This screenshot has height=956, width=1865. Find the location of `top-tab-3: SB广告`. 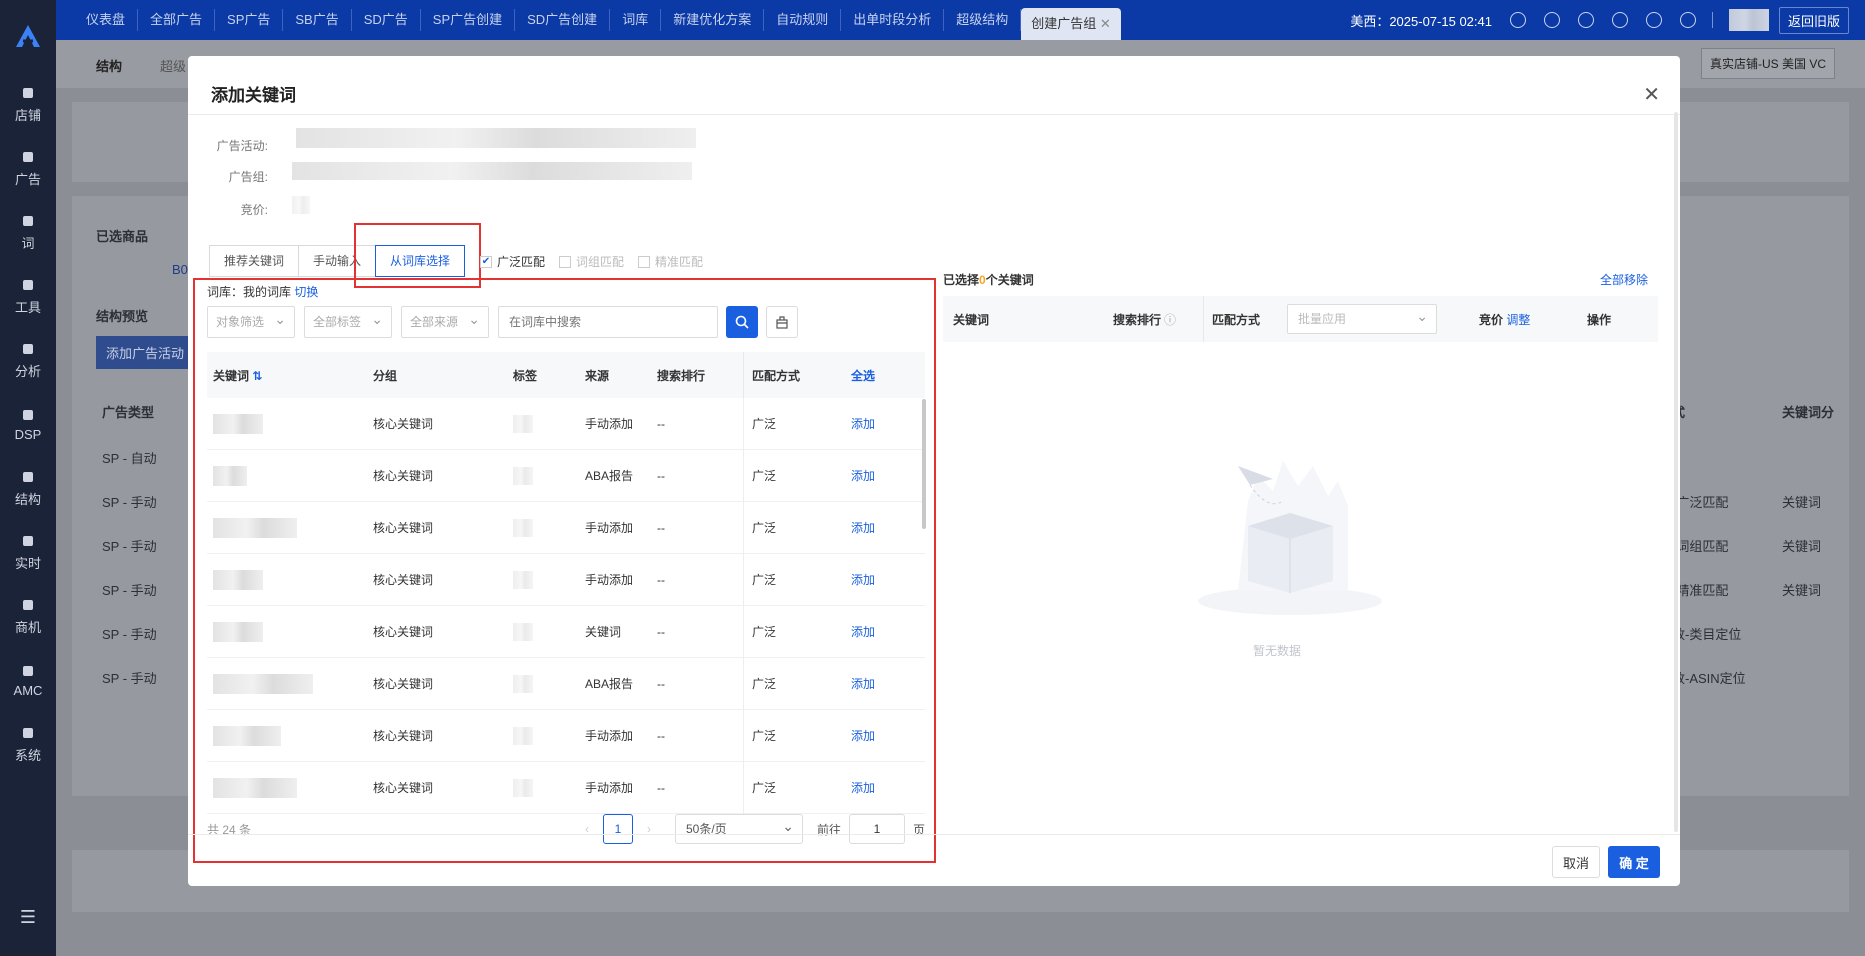

top-tab-3: SB广告 is located at coordinates (317, 20).